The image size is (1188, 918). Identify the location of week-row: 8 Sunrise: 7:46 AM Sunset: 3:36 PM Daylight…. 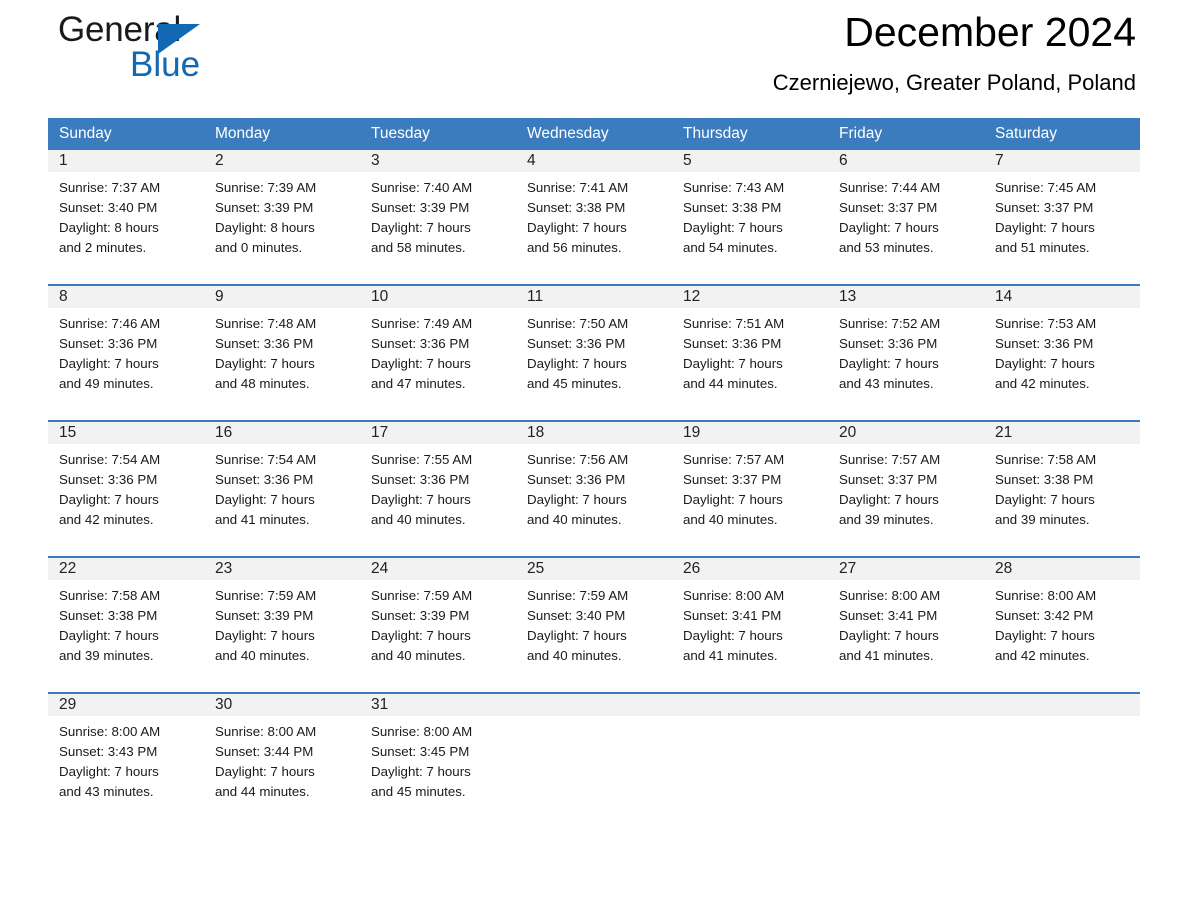
(594, 348).